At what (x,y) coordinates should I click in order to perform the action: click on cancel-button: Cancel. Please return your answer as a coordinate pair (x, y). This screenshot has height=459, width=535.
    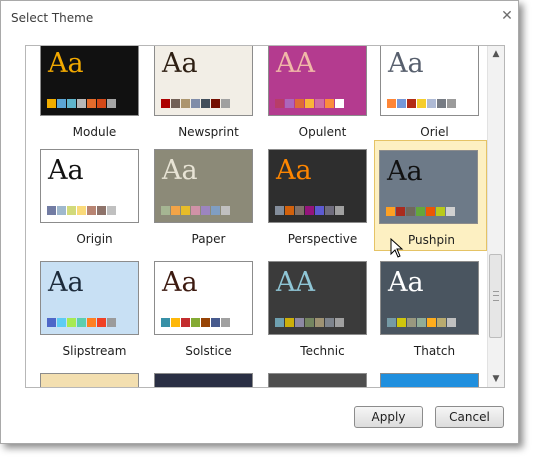
    Looking at the image, I should click on (469, 417).